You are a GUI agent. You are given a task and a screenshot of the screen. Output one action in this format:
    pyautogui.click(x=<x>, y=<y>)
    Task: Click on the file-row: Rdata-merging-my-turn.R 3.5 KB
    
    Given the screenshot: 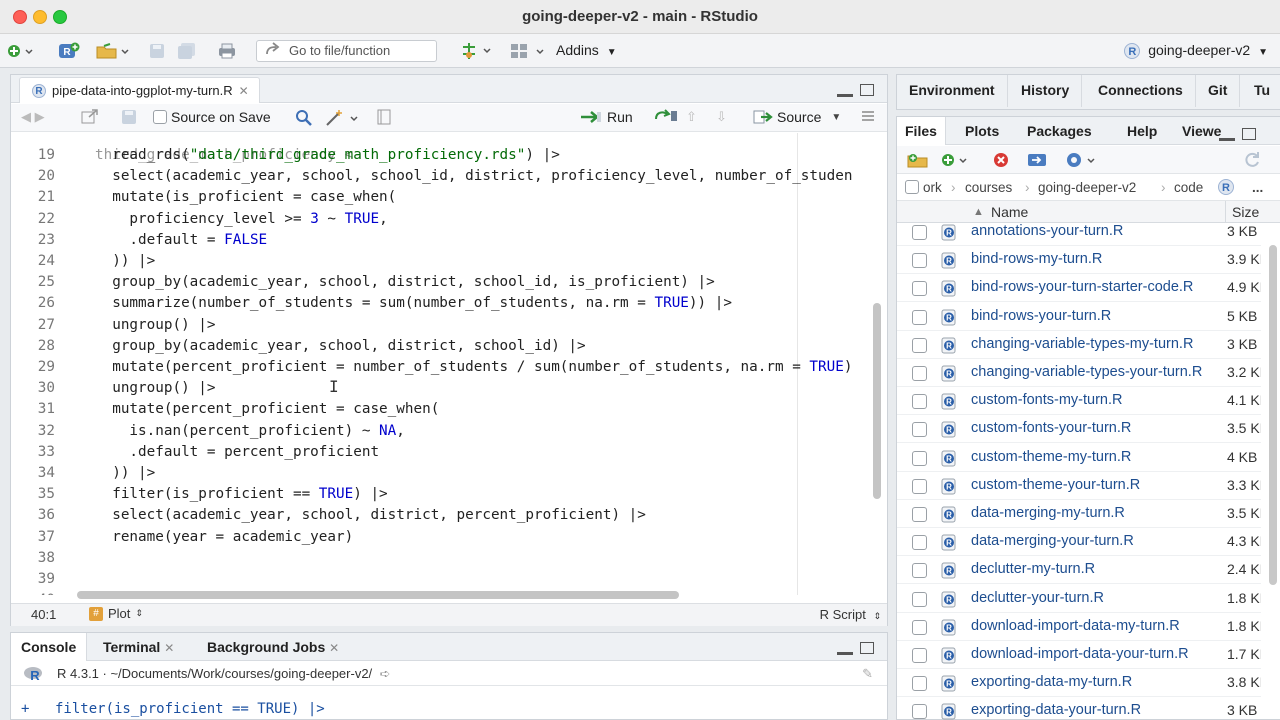 What is the action you would take?
    pyautogui.click(x=1079, y=514)
    